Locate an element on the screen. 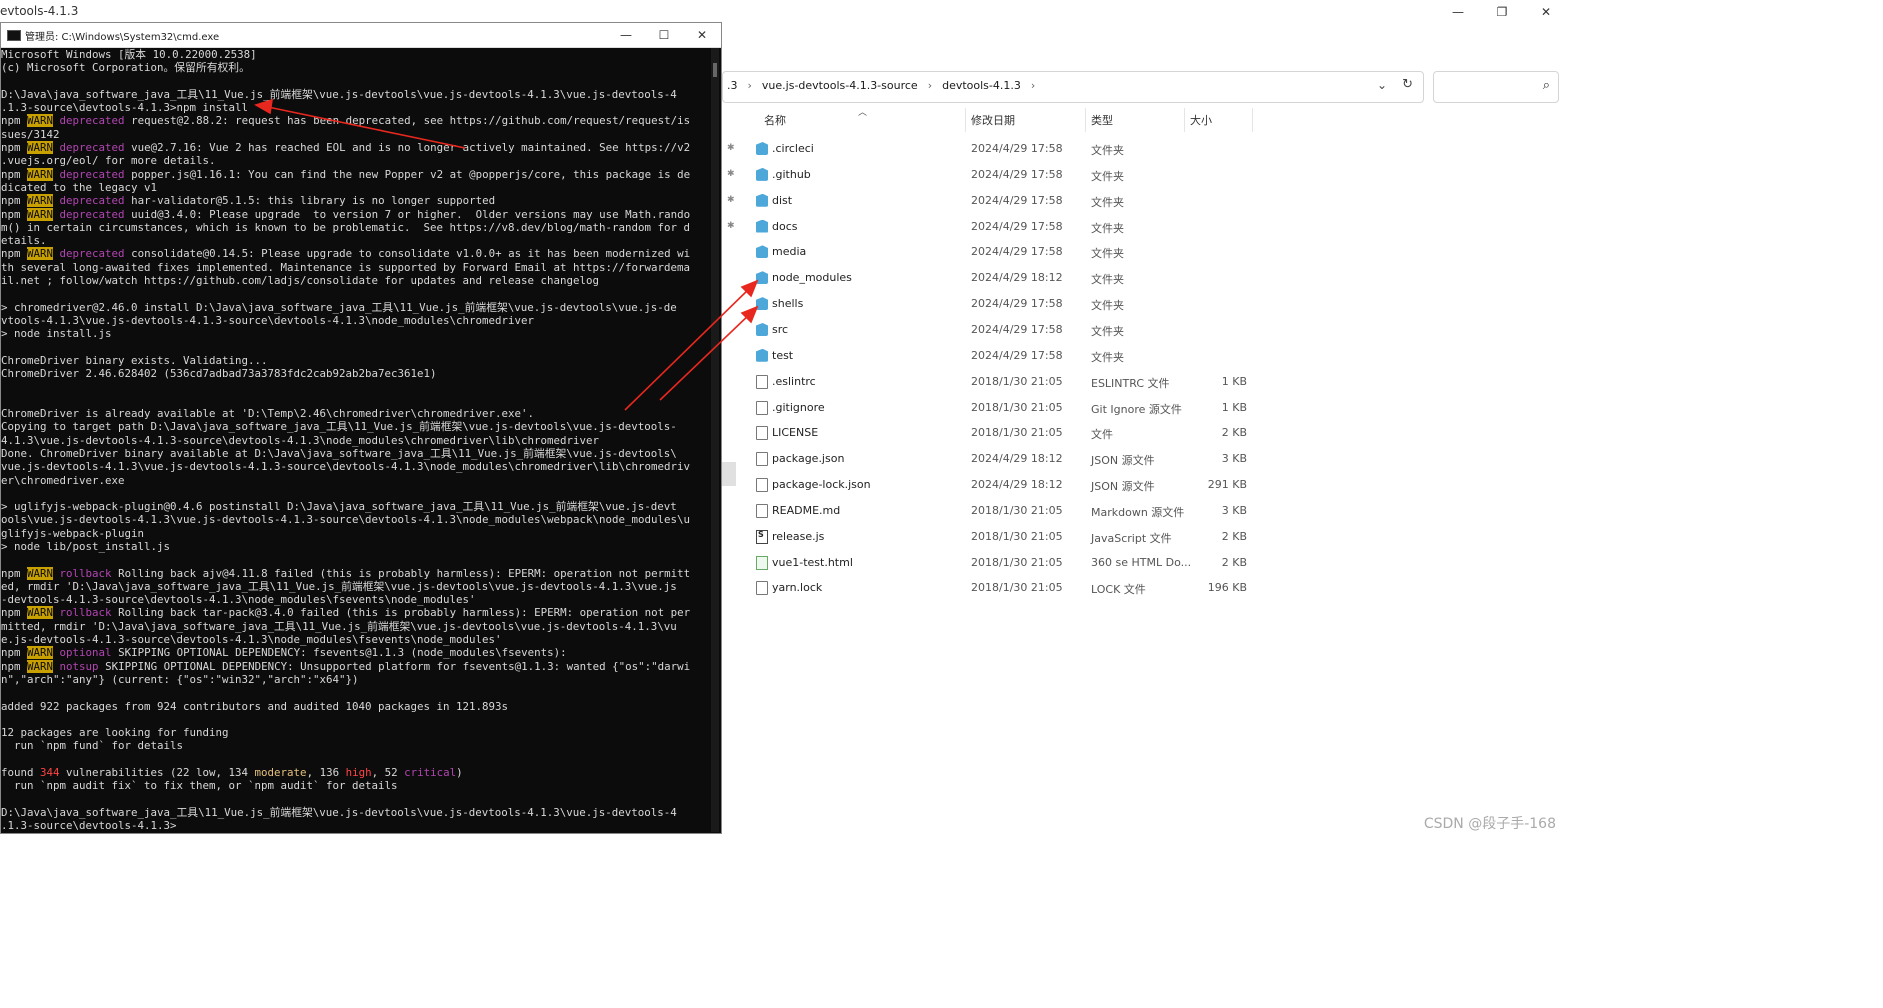 Image resolution: width=1883 pixels, height=1008 pixels. file-row: yarn.lock 2018/1/30 21:05 LOCK 文件 196 KB is located at coordinates (992, 588).